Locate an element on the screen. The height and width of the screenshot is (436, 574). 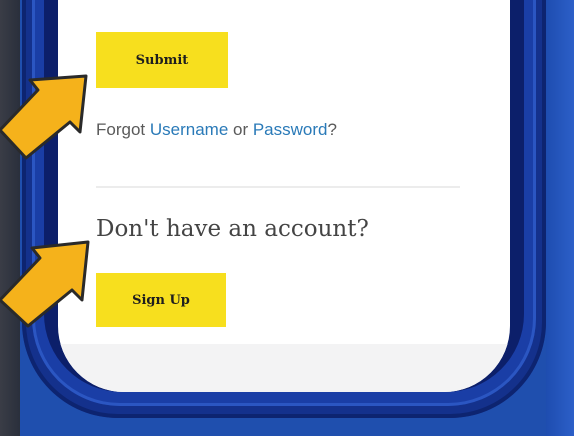
submit-button: Submit is located at coordinates (162, 60).